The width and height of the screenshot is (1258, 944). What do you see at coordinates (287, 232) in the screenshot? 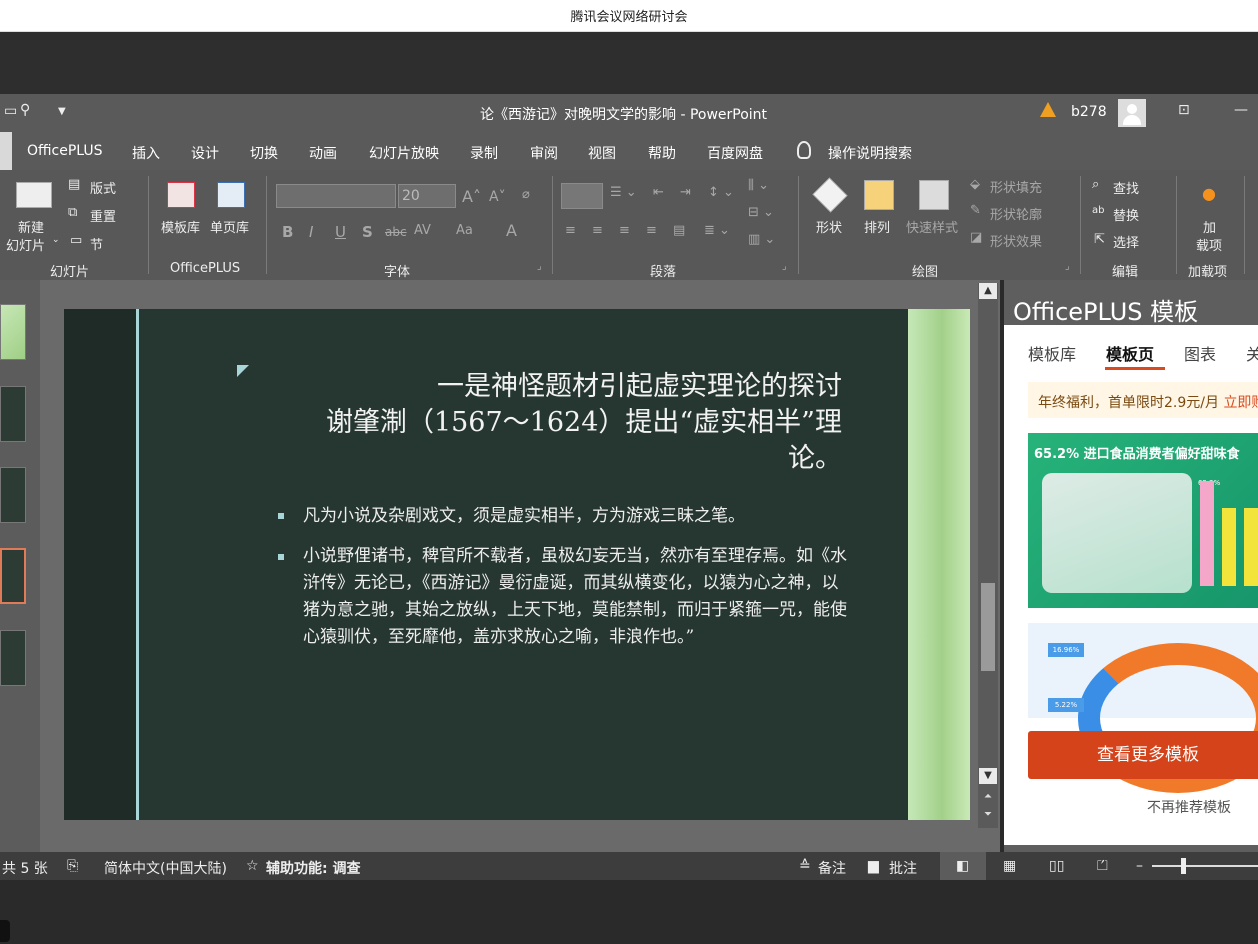
I see `bold-button: B` at bounding box center [287, 232].